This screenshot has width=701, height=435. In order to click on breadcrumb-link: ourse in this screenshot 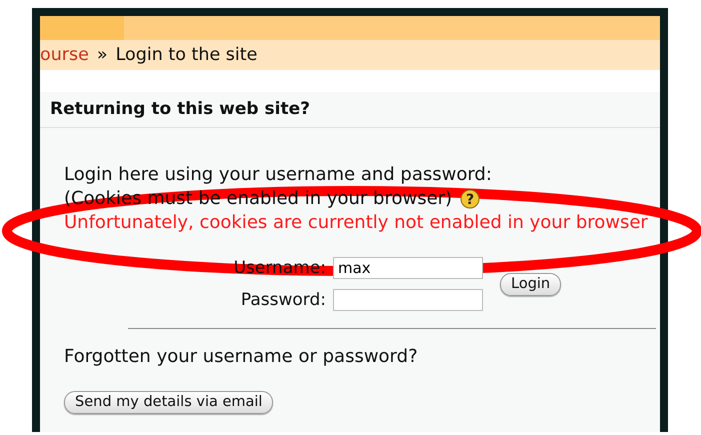, I will do `click(64, 55)`.